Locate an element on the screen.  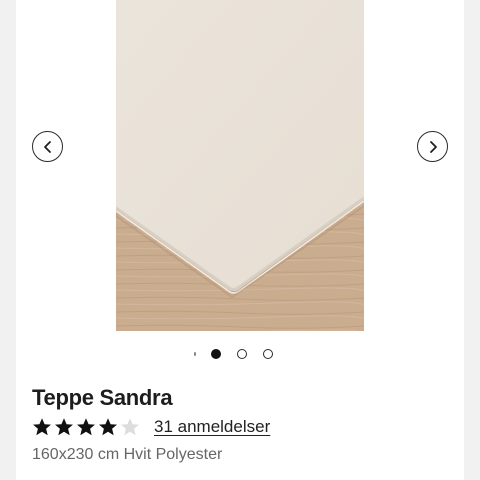
chevron-left-icon is located at coordinates (48, 147).